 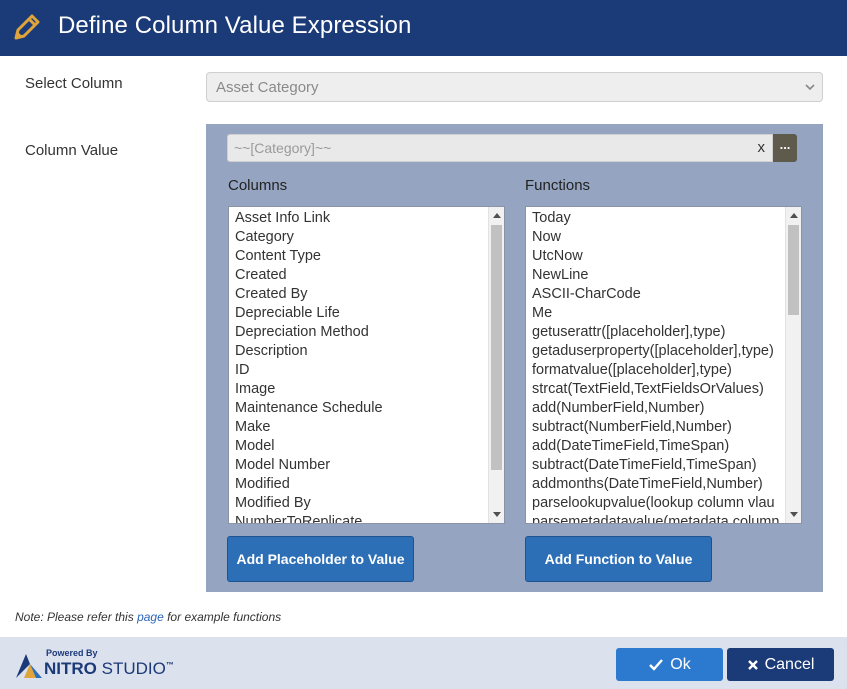 I want to click on cancel-button: Cancel, so click(x=780, y=664).